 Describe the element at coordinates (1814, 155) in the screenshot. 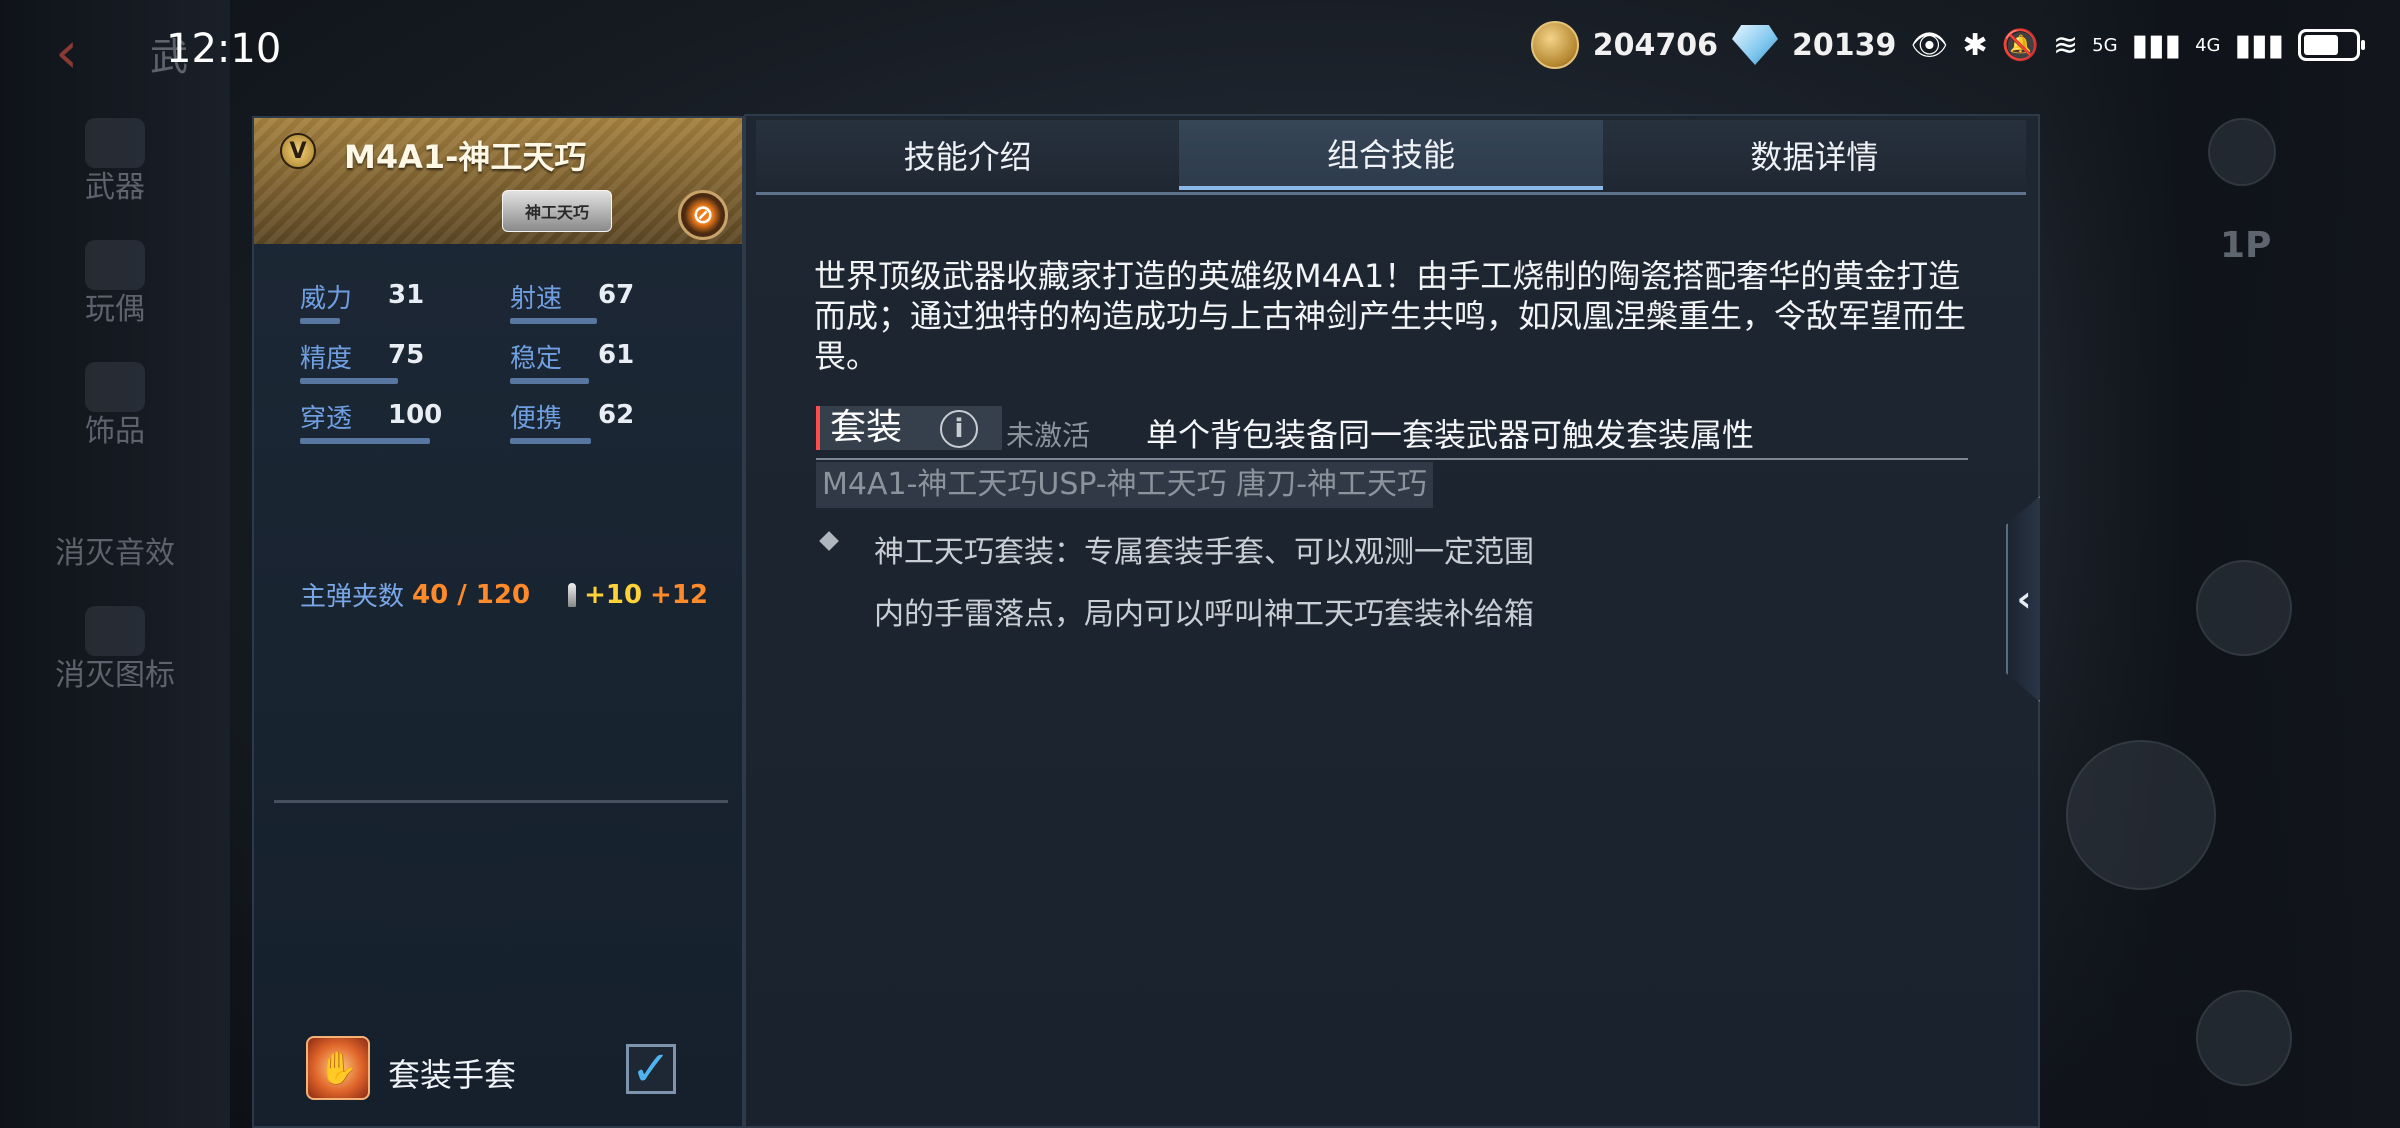

I see `tab-data-details: 数据详情` at that location.